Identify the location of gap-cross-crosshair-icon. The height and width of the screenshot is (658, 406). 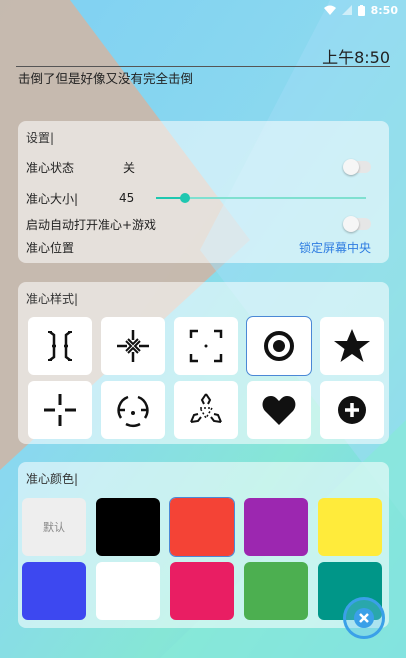
(60, 410).